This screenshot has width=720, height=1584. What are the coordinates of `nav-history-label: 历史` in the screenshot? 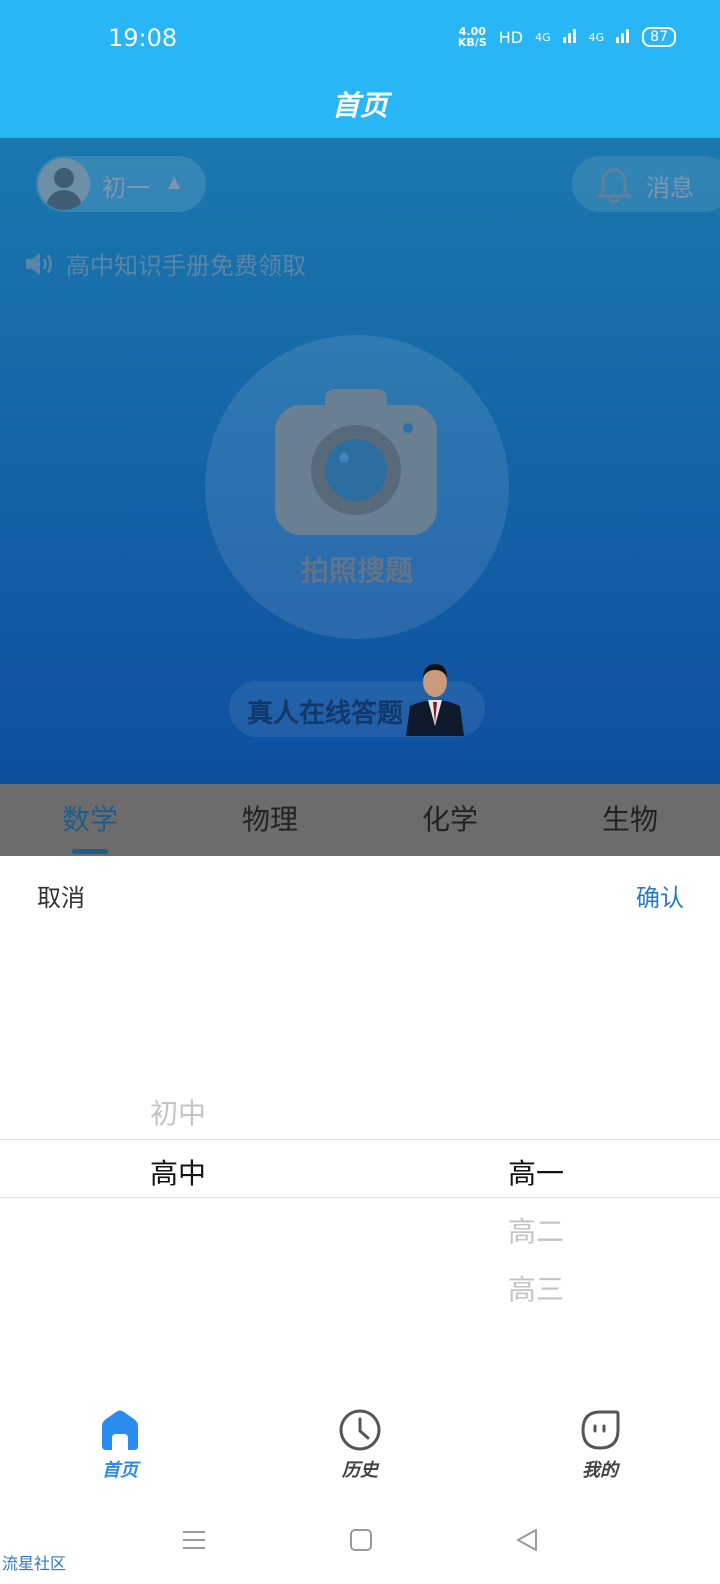 It's located at (360, 1470).